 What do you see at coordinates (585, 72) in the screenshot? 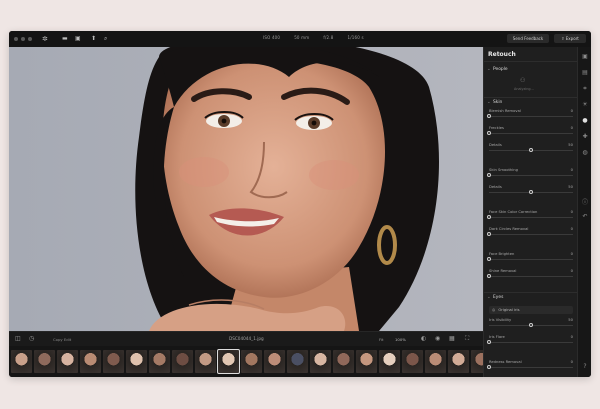
I see `layers-icon: ▤` at bounding box center [585, 72].